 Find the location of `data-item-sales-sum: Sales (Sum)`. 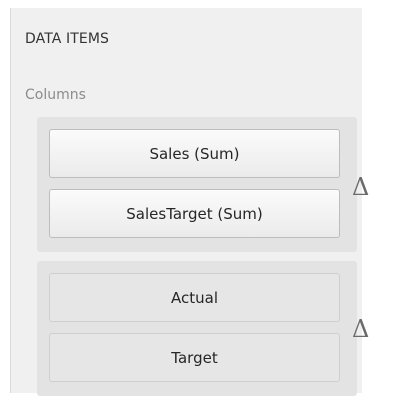

data-item-sales-sum: Sales (Sum) is located at coordinates (194, 153).